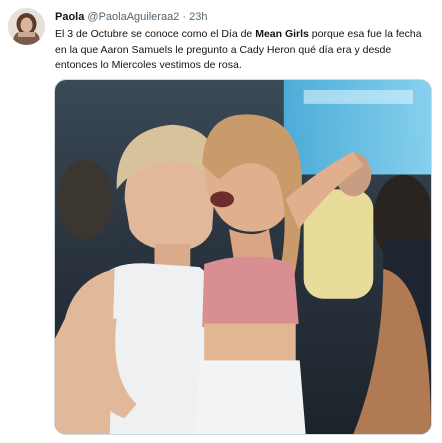 Image resolution: width=442 pixels, height=443 pixels. I want to click on tweet-timestamp: 23h, so click(198, 17).